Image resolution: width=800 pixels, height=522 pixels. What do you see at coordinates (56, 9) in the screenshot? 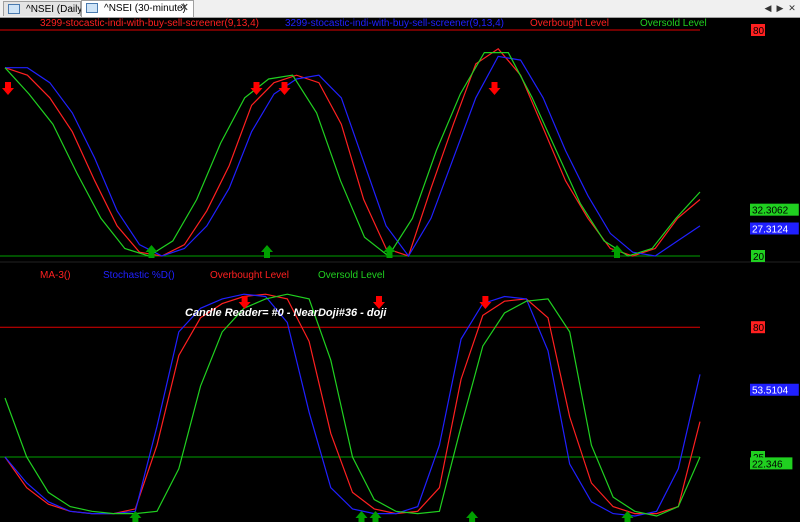
I see `tab-label: ^NSEI (Daily)` at bounding box center [56, 9].